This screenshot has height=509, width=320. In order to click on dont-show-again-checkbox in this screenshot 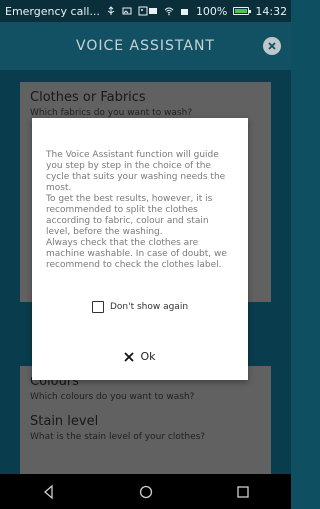, I will do `click(97, 307)`.